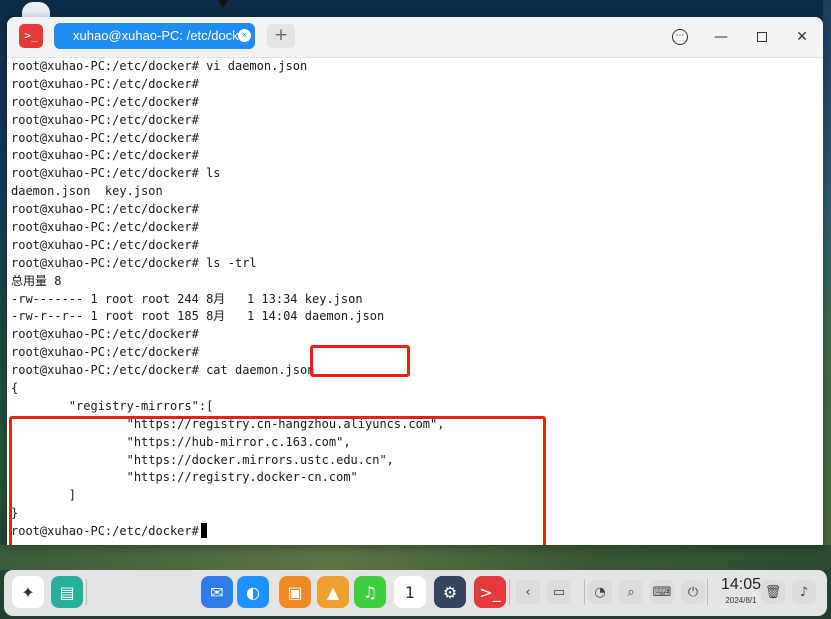 The image size is (831, 619). What do you see at coordinates (802, 37) in the screenshot?
I see `close-button: ✕` at bounding box center [802, 37].